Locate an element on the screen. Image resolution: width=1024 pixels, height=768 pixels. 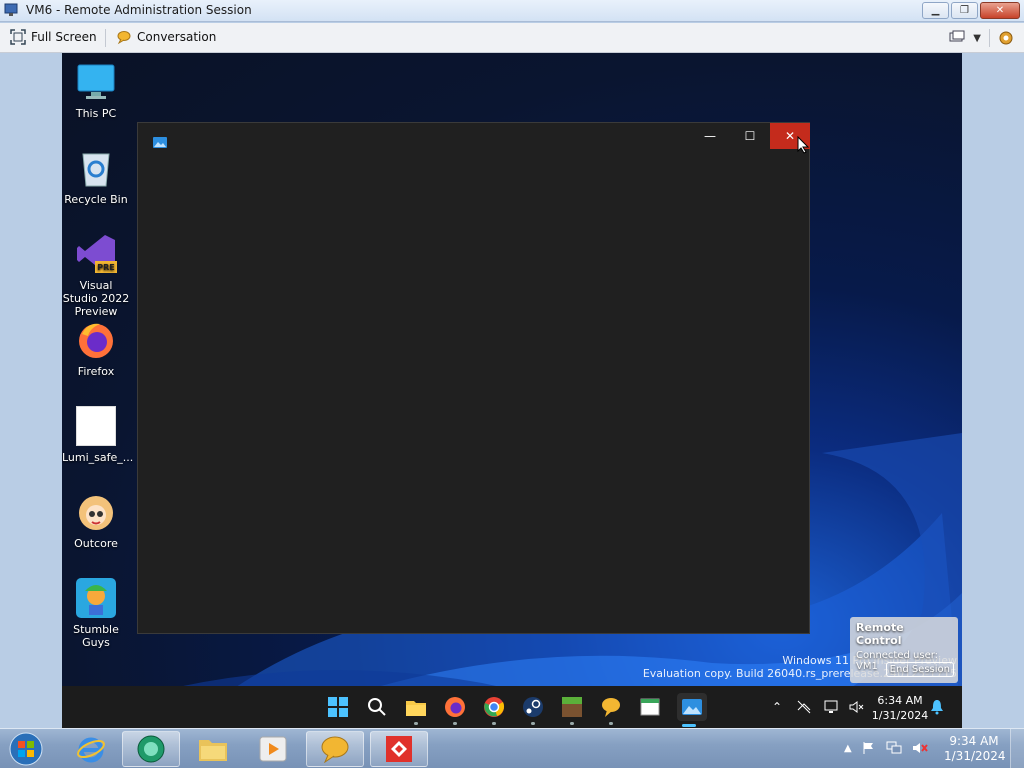
action-center-flag-icon is located at coordinates (869, 748).